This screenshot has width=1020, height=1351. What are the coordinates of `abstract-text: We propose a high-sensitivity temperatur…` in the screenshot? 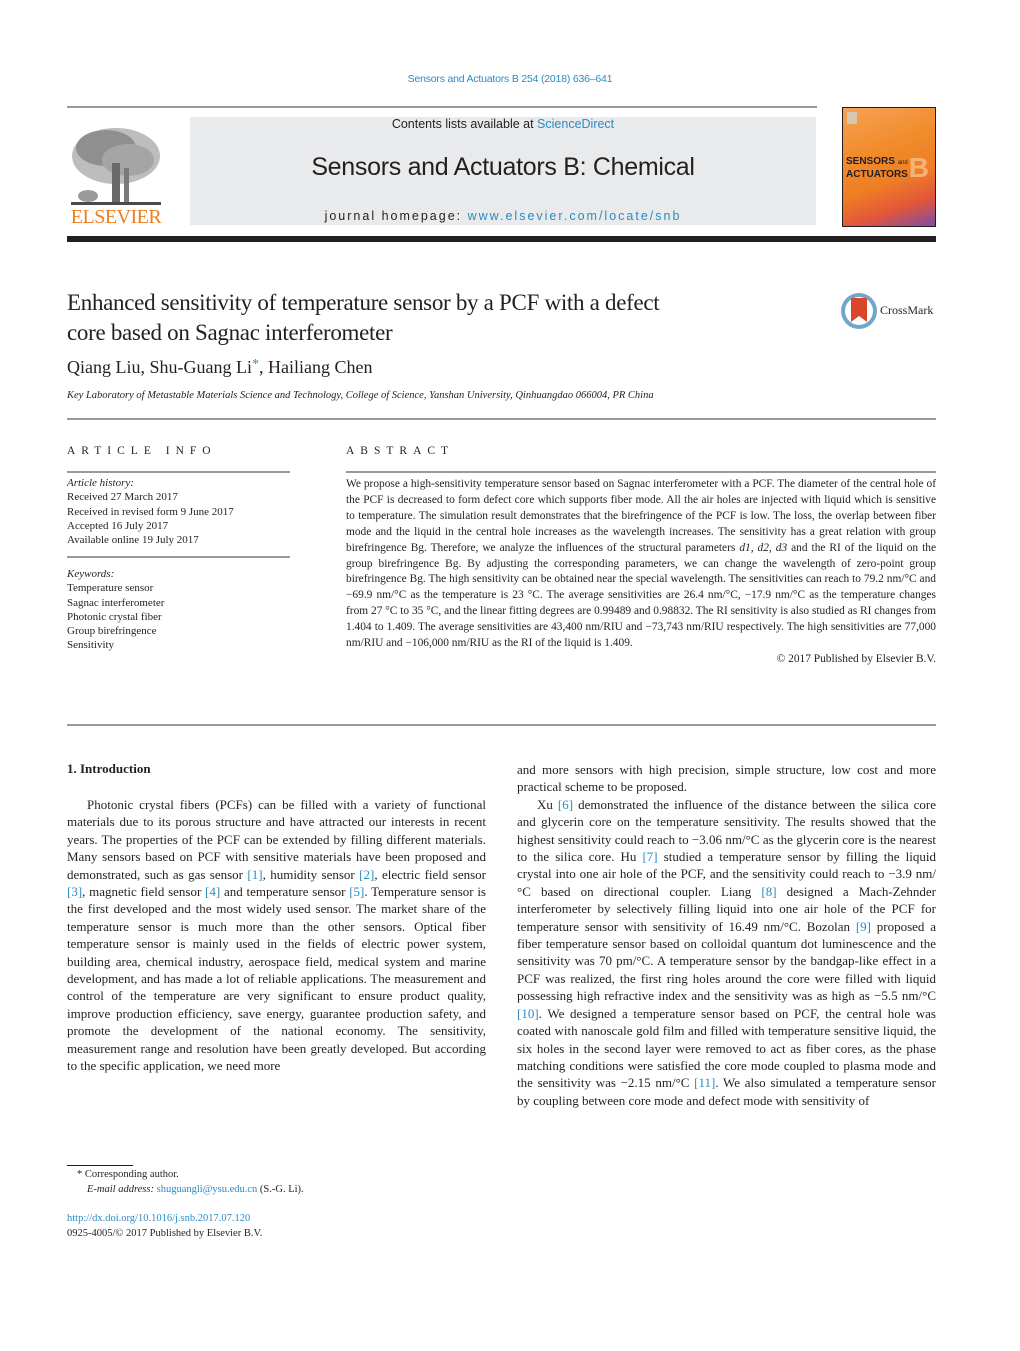 It's located at (641, 572).